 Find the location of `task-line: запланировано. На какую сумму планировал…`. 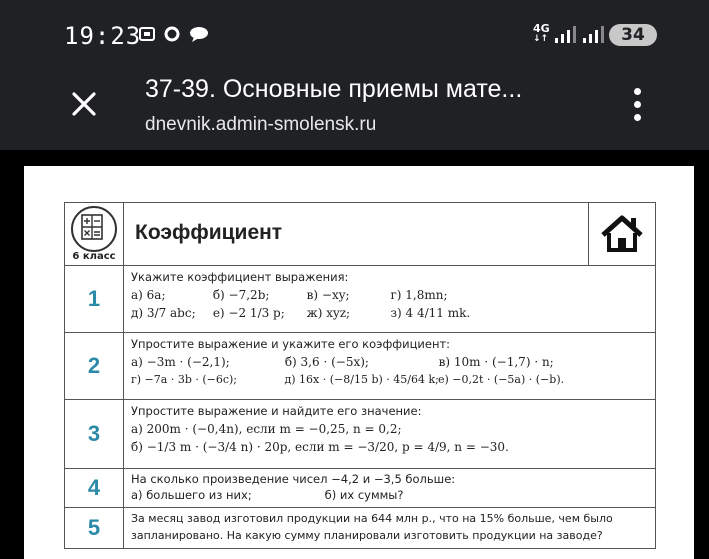

task-line: запланировано. На какую сумму планировал… is located at coordinates (367, 535).